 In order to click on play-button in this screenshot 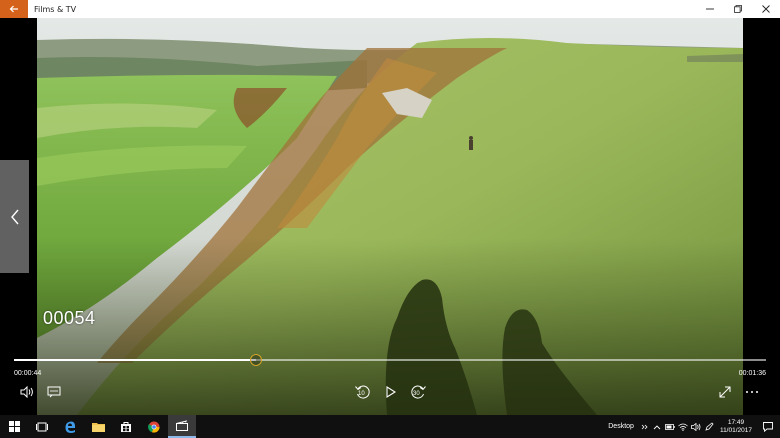, I will do `click(391, 392)`.